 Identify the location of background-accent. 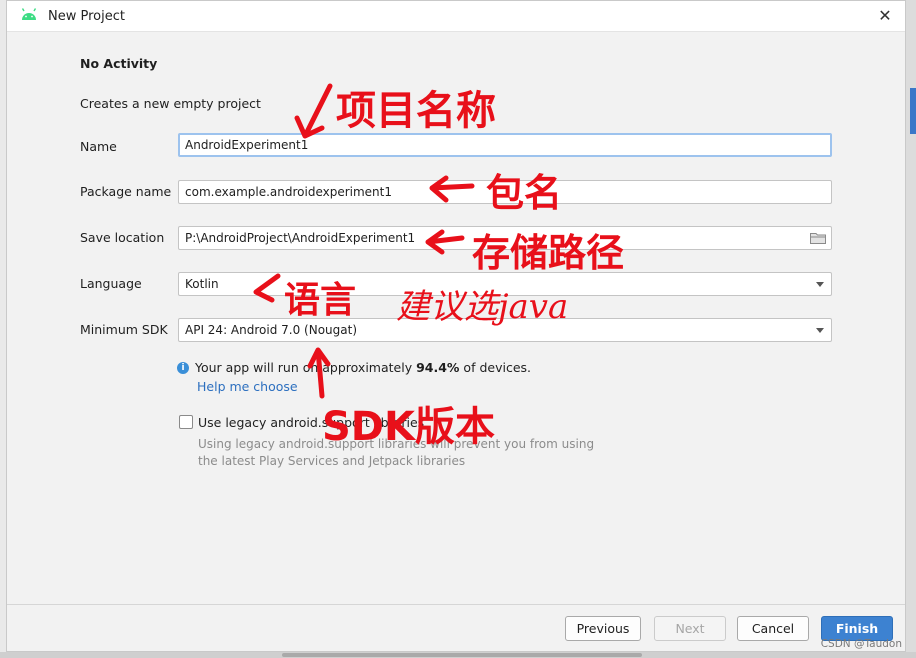
(913, 111).